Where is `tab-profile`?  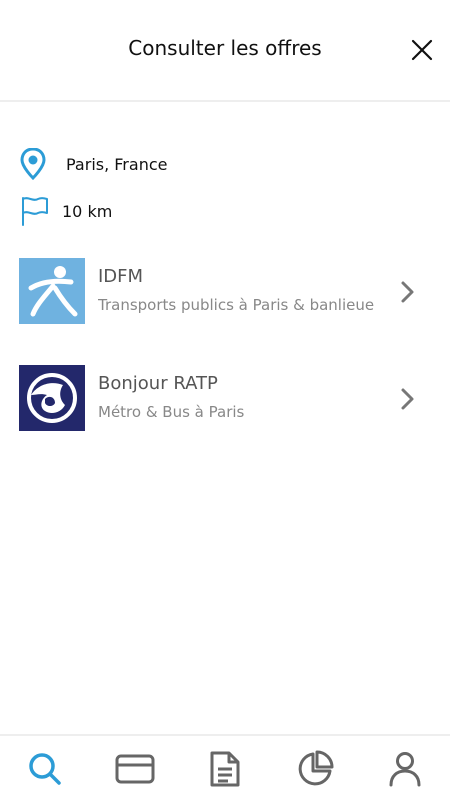
tab-profile is located at coordinates (405, 771).